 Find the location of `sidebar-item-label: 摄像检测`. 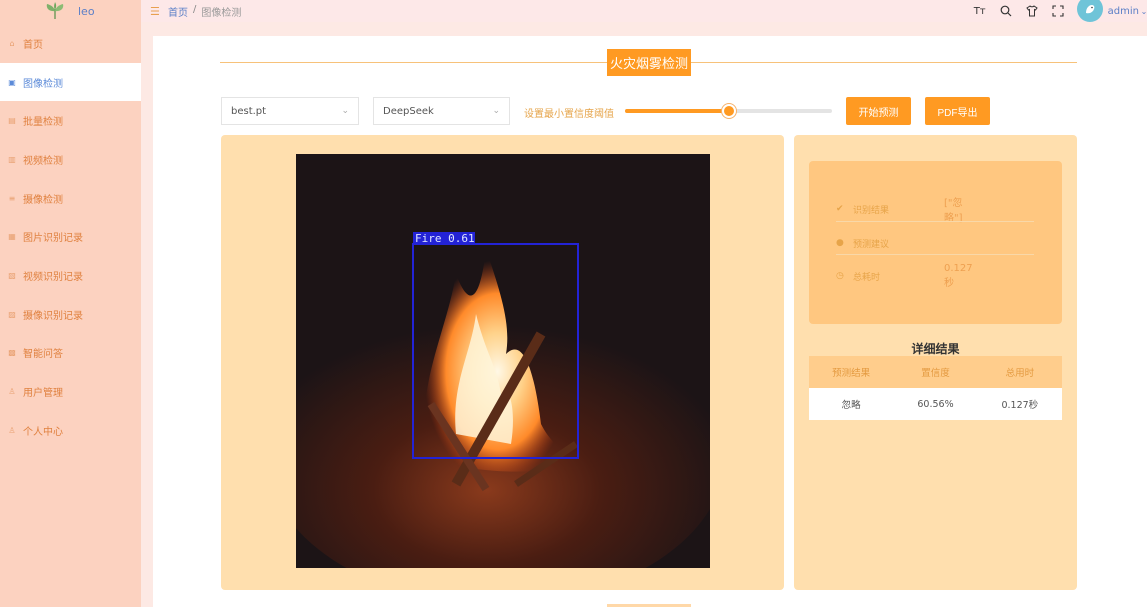

sidebar-item-label: 摄像检测 is located at coordinates (43, 200).